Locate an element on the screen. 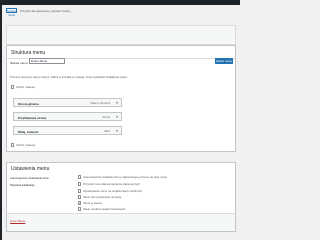 This screenshot has height=240, width=320. option-label: Menu lub wyrównanie do lewej is located at coordinates (102, 197).